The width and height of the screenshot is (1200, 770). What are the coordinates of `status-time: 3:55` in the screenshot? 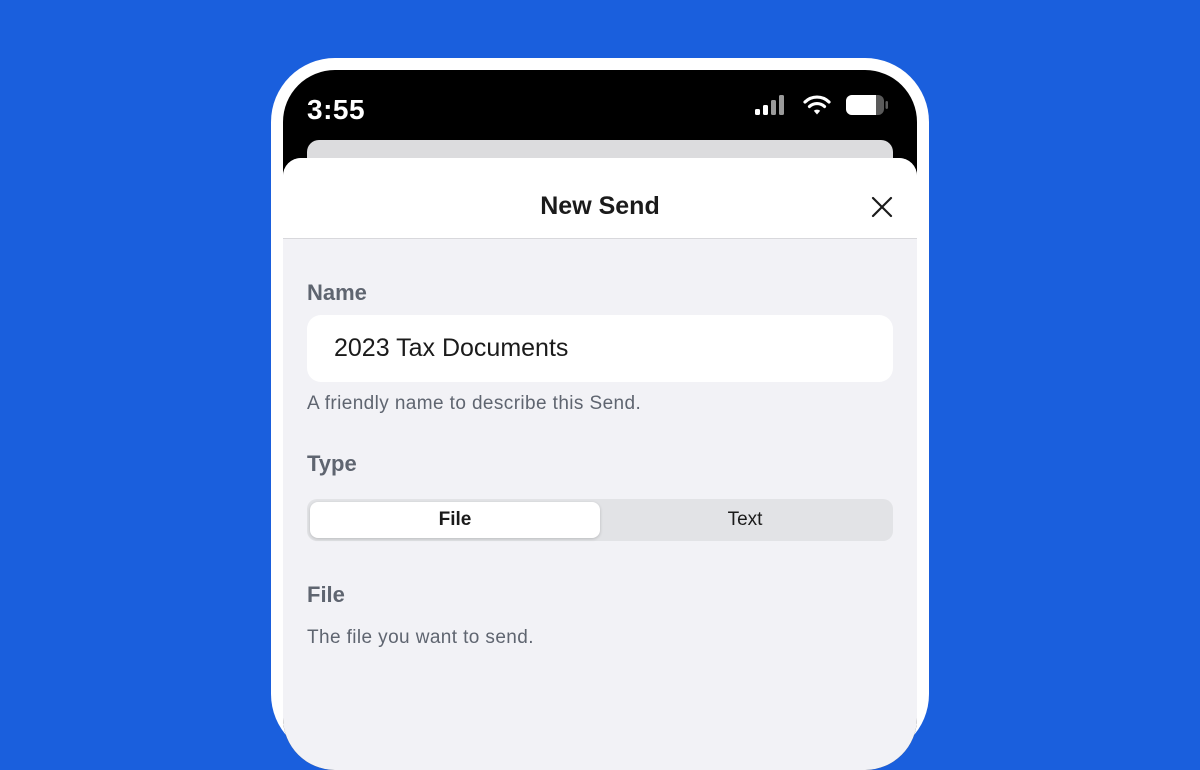 It's located at (336, 109).